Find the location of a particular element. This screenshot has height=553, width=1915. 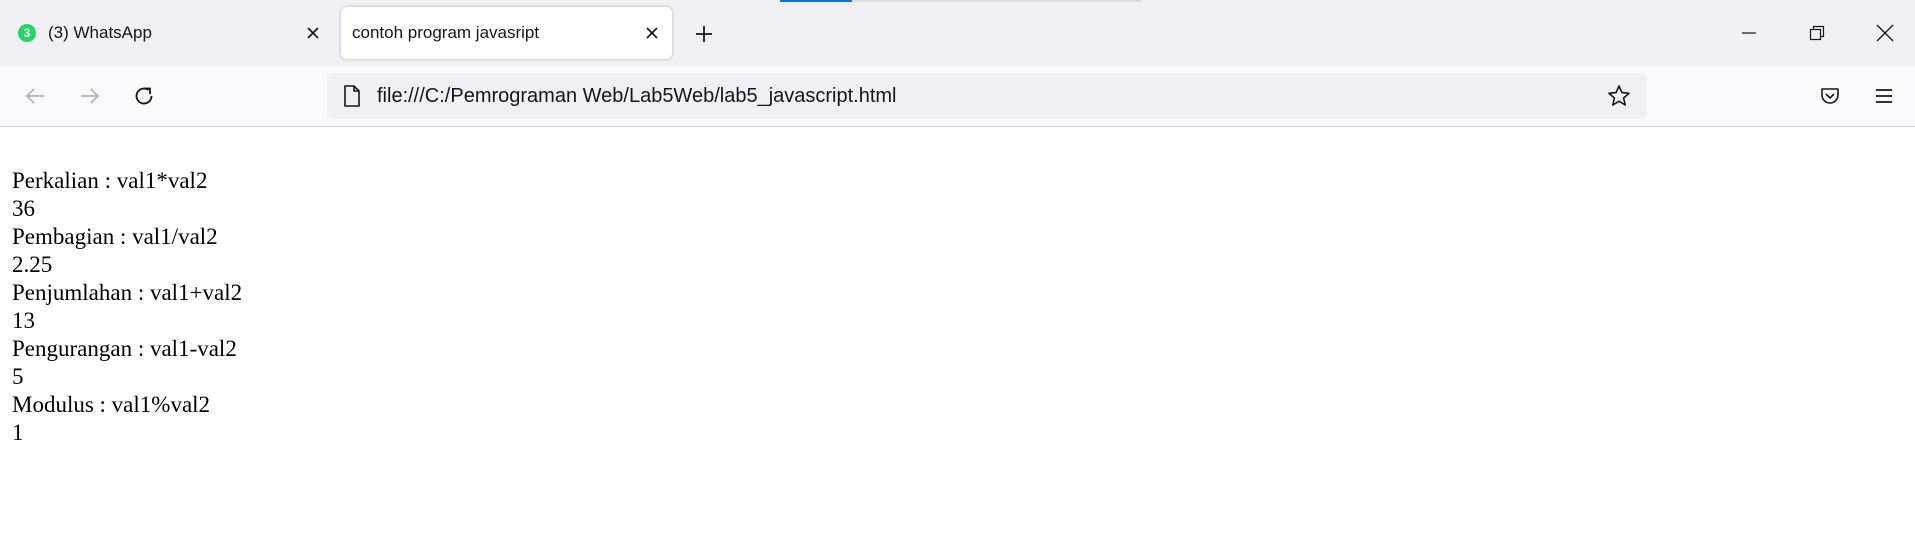

reload-icon is located at coordinates (144, 96).